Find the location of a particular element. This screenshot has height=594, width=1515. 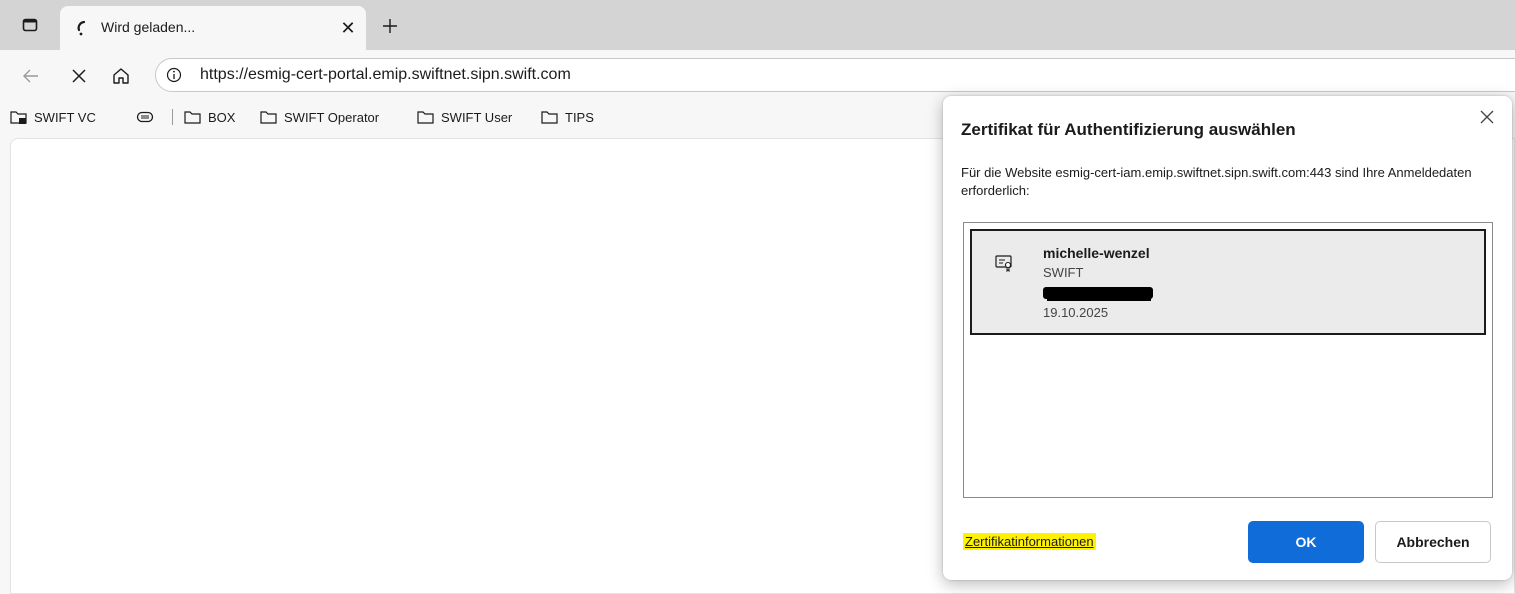

bookmark-swift-user: SWIFT User is located at coordinates (464, 117).